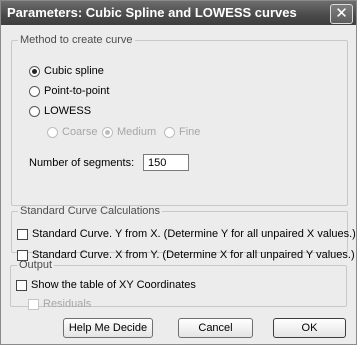  I want to click on checkbox-show-table: Show the table of XY Coordinates, so click(106, 285).